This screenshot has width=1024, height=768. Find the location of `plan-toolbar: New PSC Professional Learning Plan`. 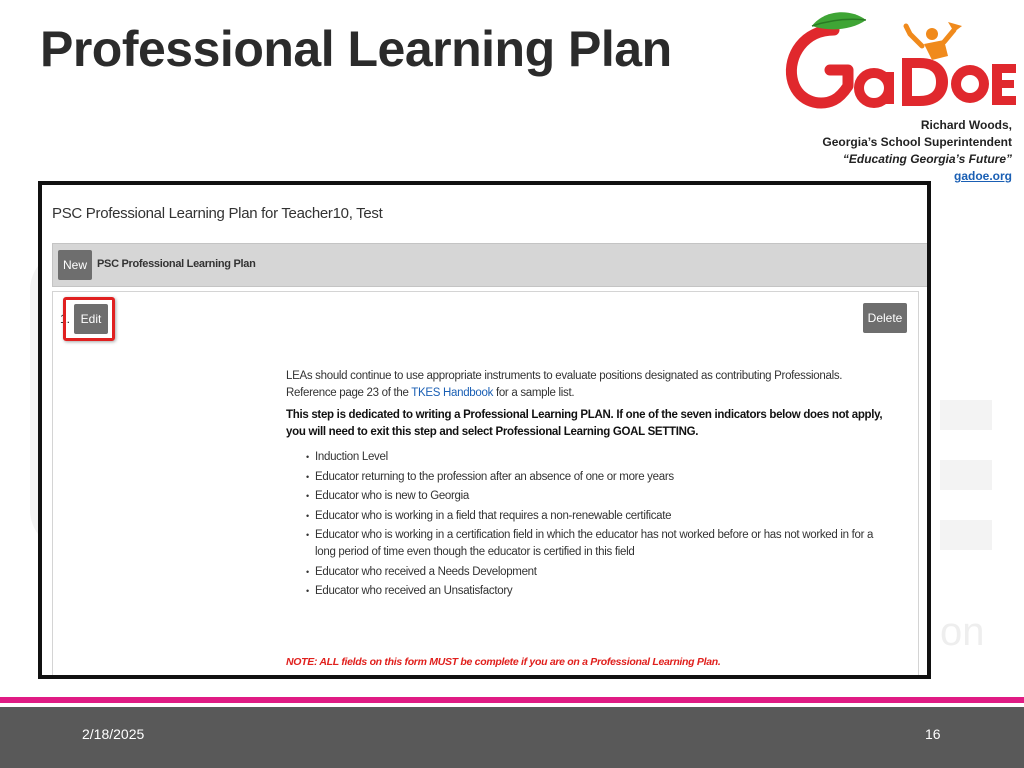

plan-toolbar: New PSC Professional Learning Plan is located at coordinates (489, 265).